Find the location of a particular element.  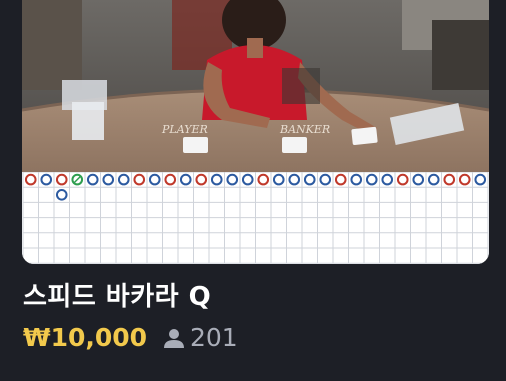

tie-slash is located at coordinates (77, 180).